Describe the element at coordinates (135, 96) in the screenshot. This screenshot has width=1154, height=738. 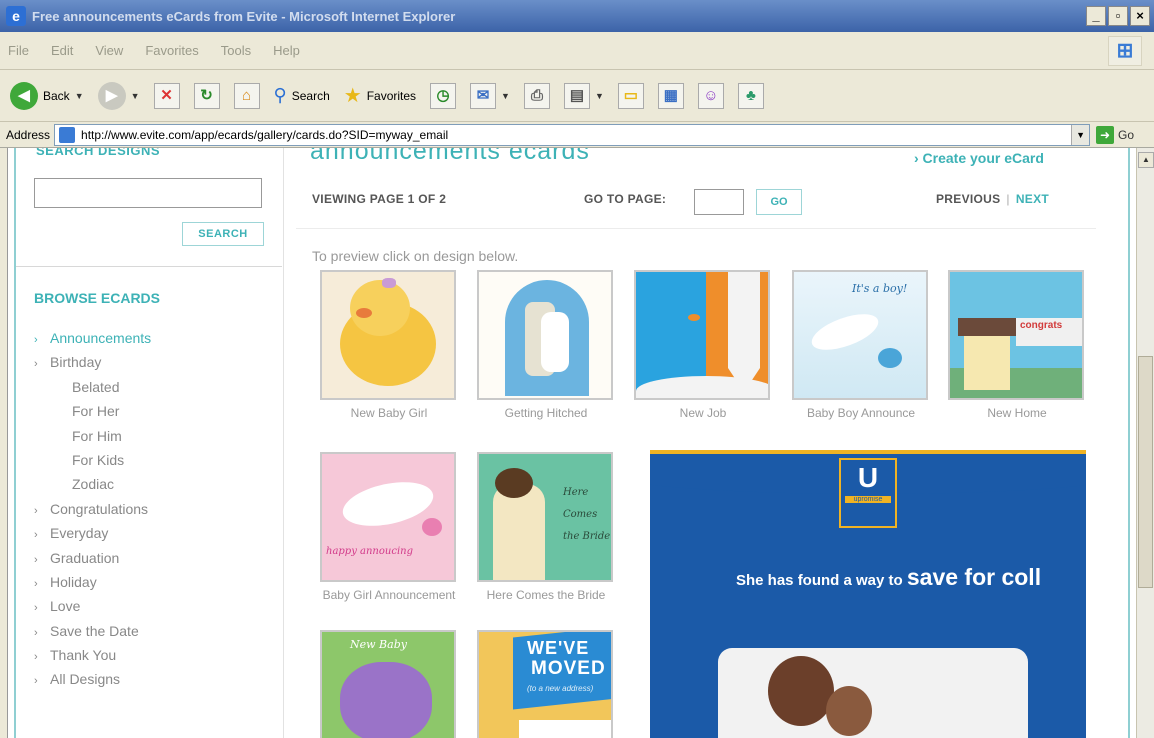
I see `forward-dropdown-icon: ▼` at that location.